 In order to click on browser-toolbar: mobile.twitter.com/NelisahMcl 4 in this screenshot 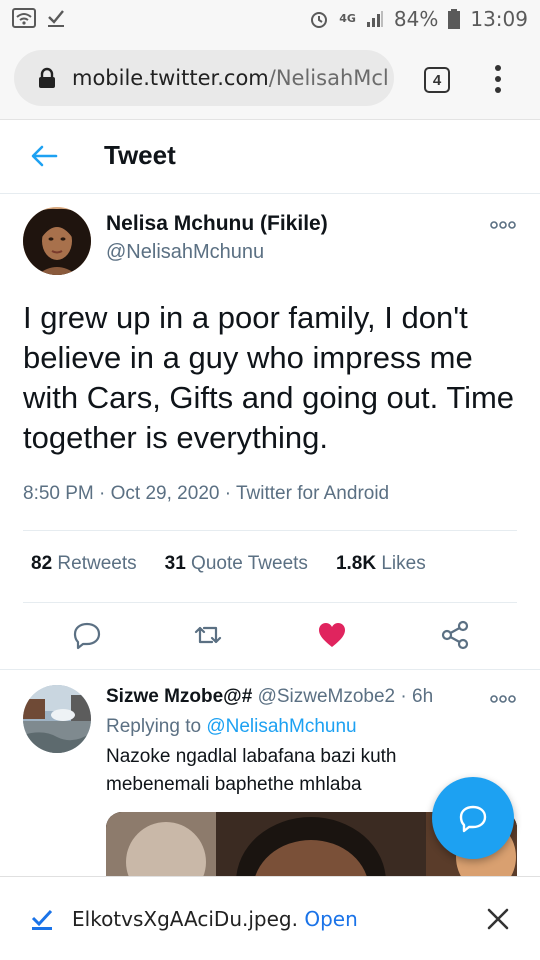, I will do `click(270, 79)`.